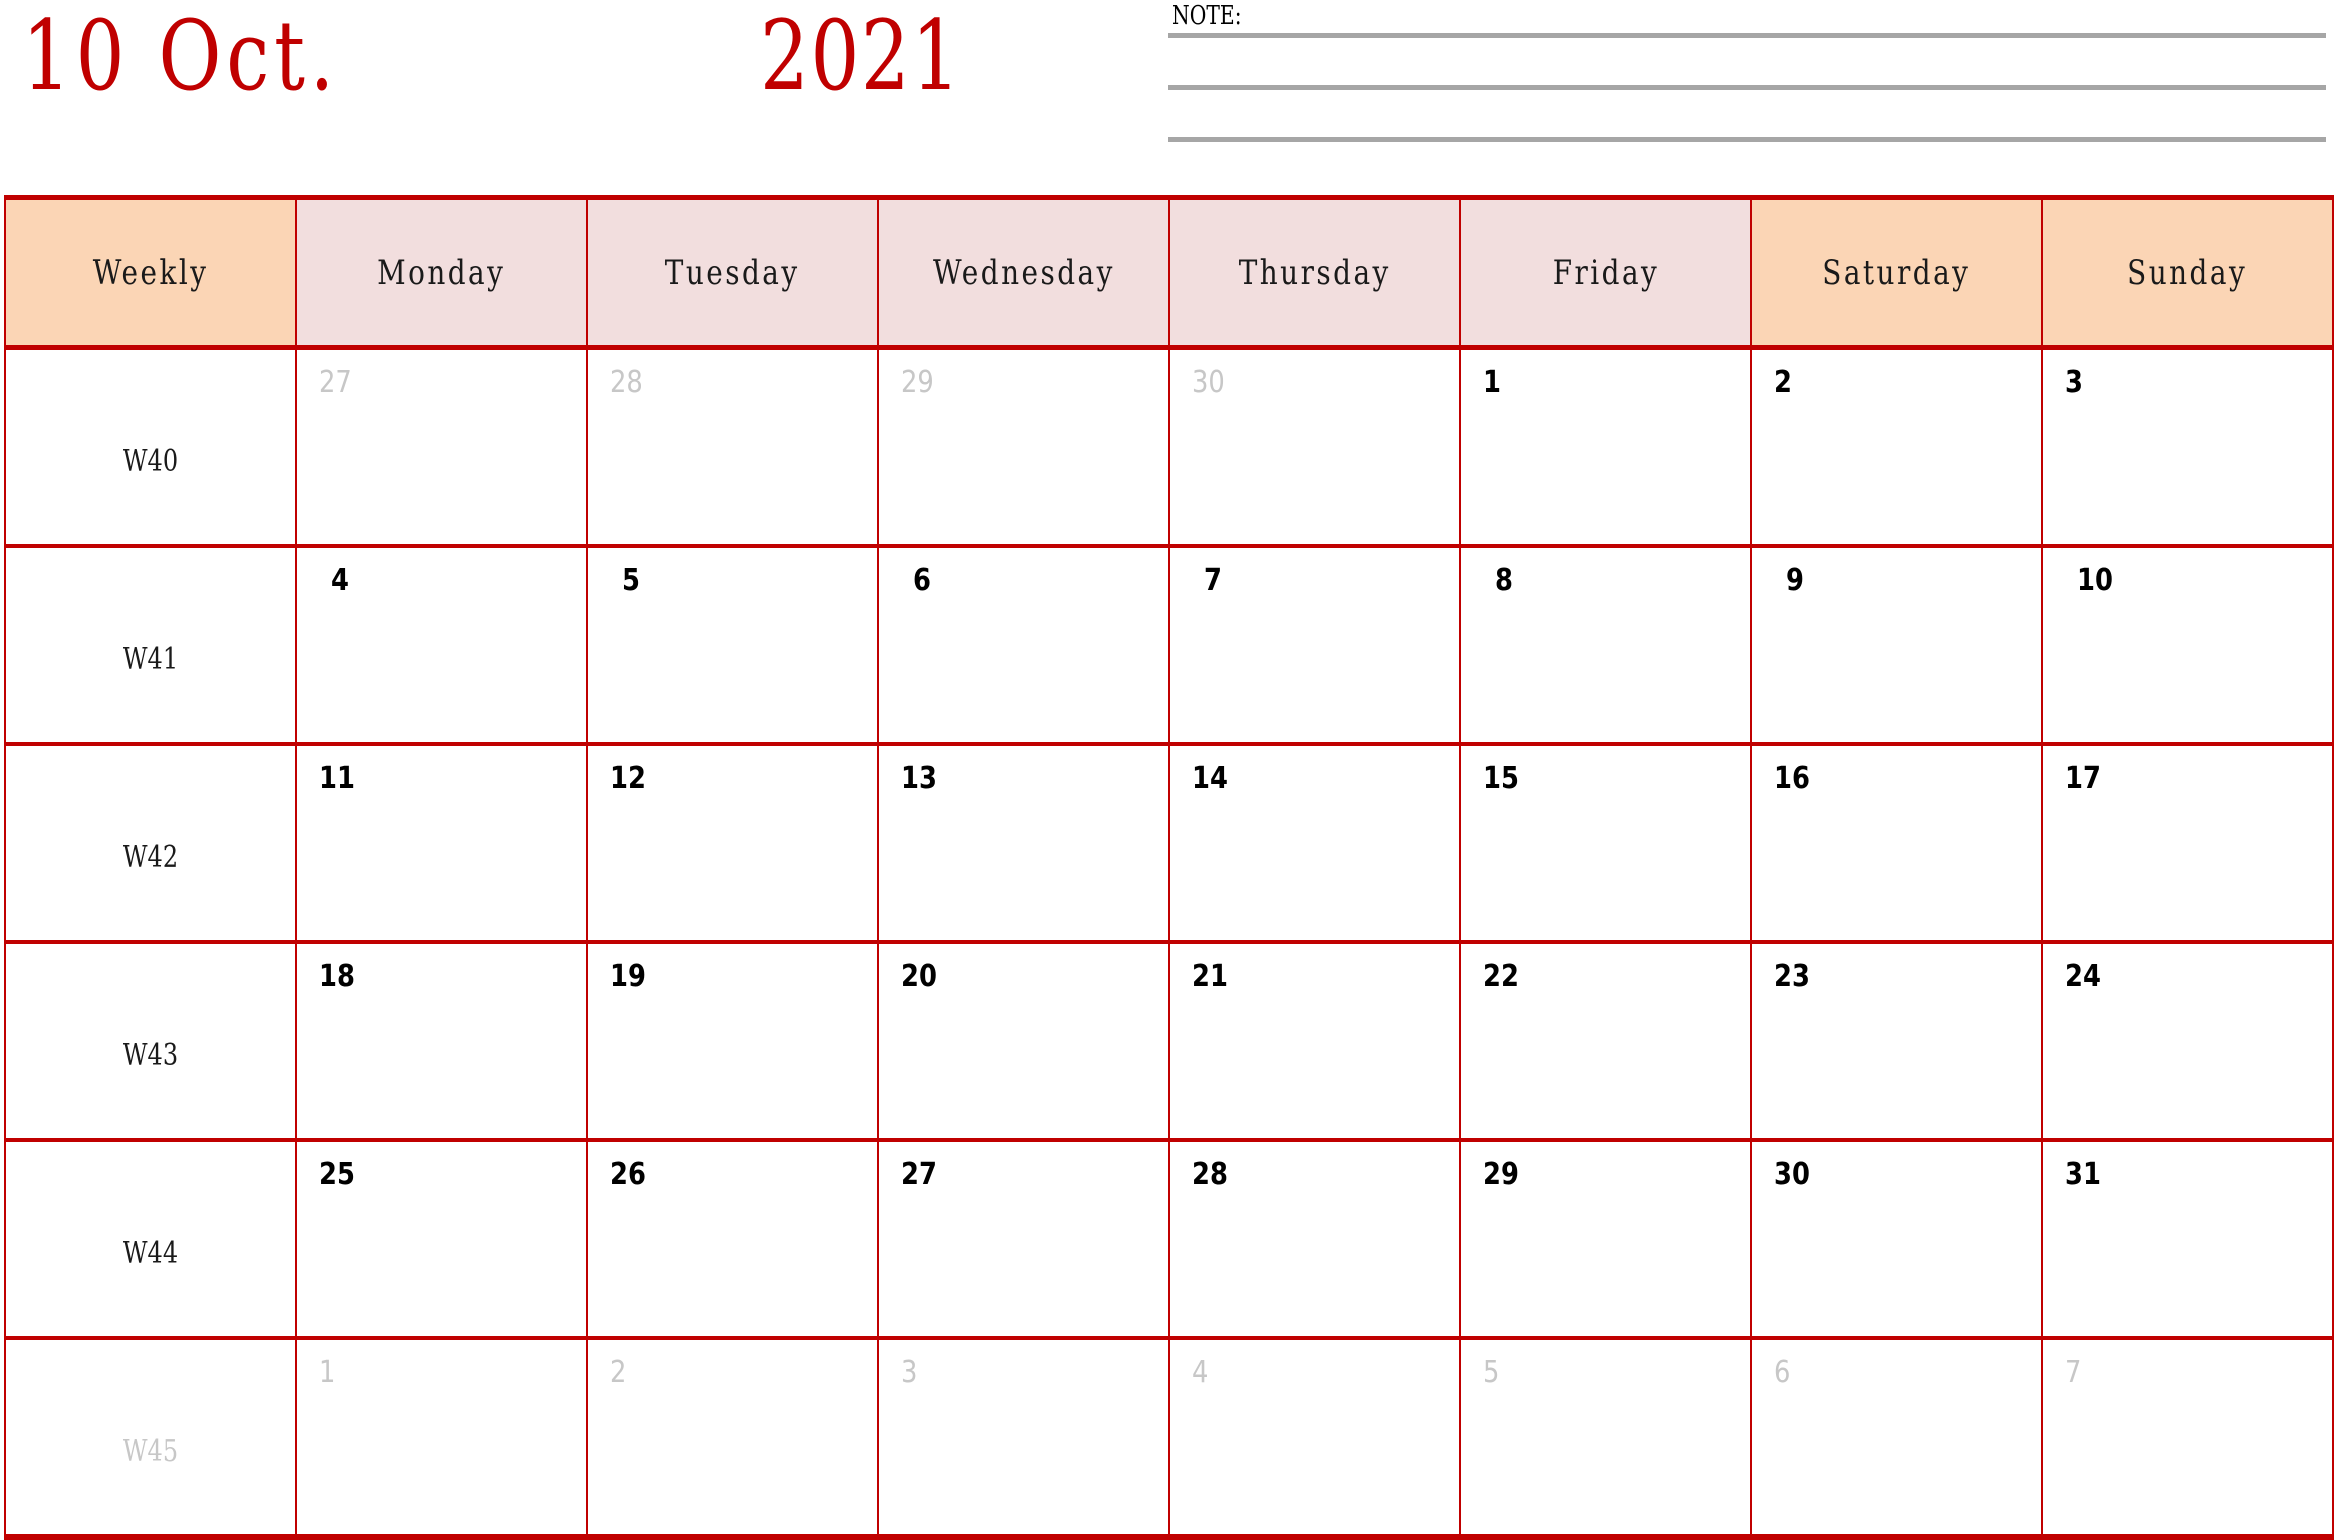 Image resolution: width=2337 pixels, height=1540 pixels. What do you see at coordinates (337, 976) in the screenshot?
I see `day-number: 18` at bounding box center [337, 976].